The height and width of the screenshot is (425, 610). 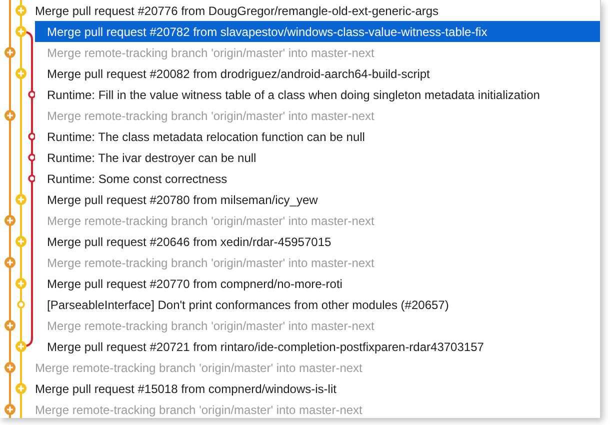 What do you see at coordinates (323, 346) in the screenshot?
I see `commit-message: Merge pull request #20721 from rintaro/ide-completion-postfixparen-rdar43703157` at bounding box center [323, 346].